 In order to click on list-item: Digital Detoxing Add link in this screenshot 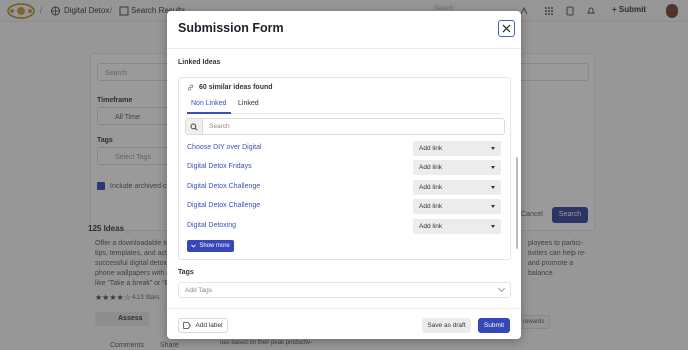, I will do `click(346, 230)`.